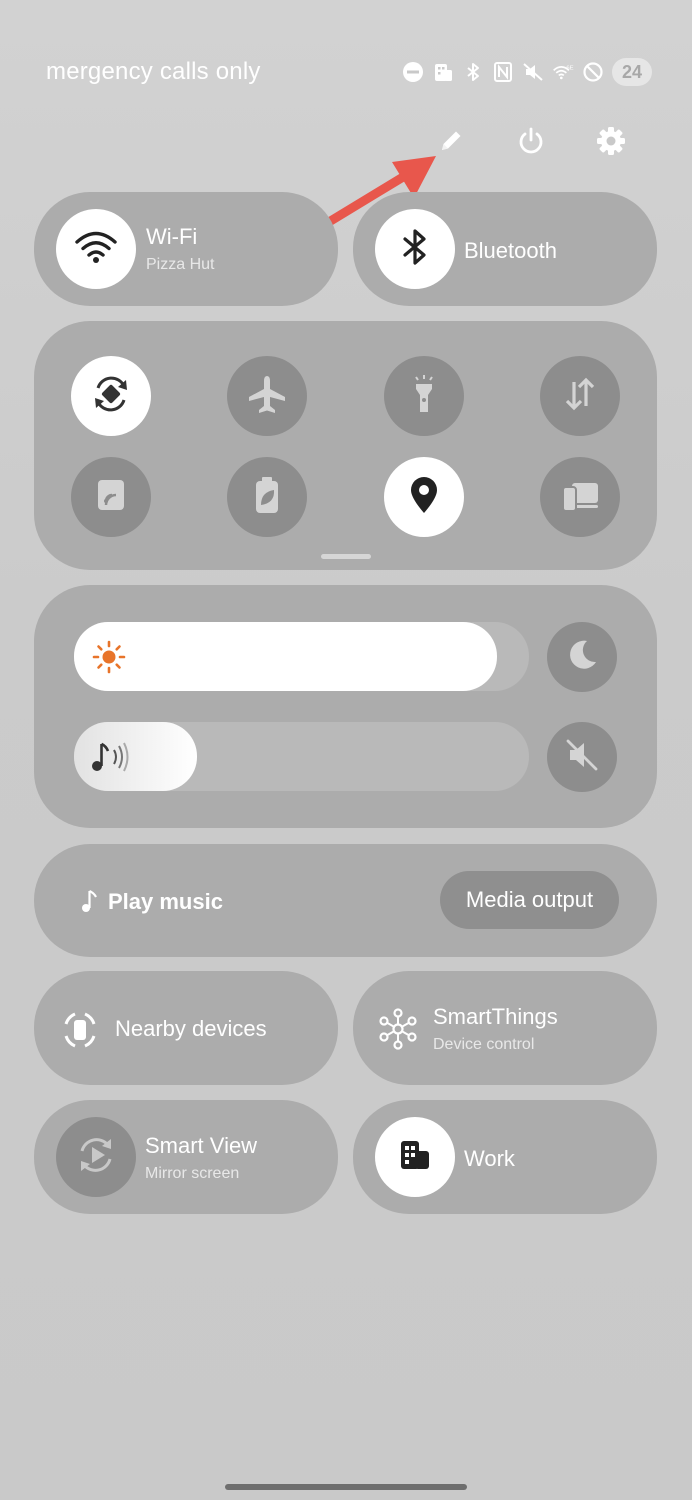  I want to click on airplane-icon, so click(267, 396).